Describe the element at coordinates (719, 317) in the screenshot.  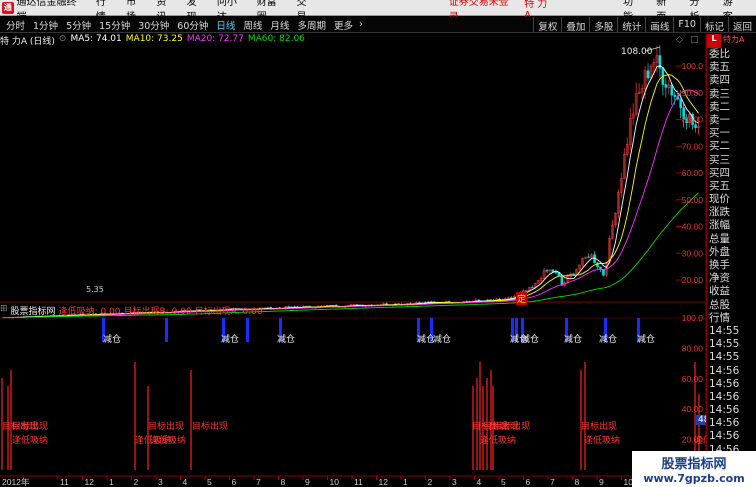
I see `quote-panel-row: 行情` at that location.